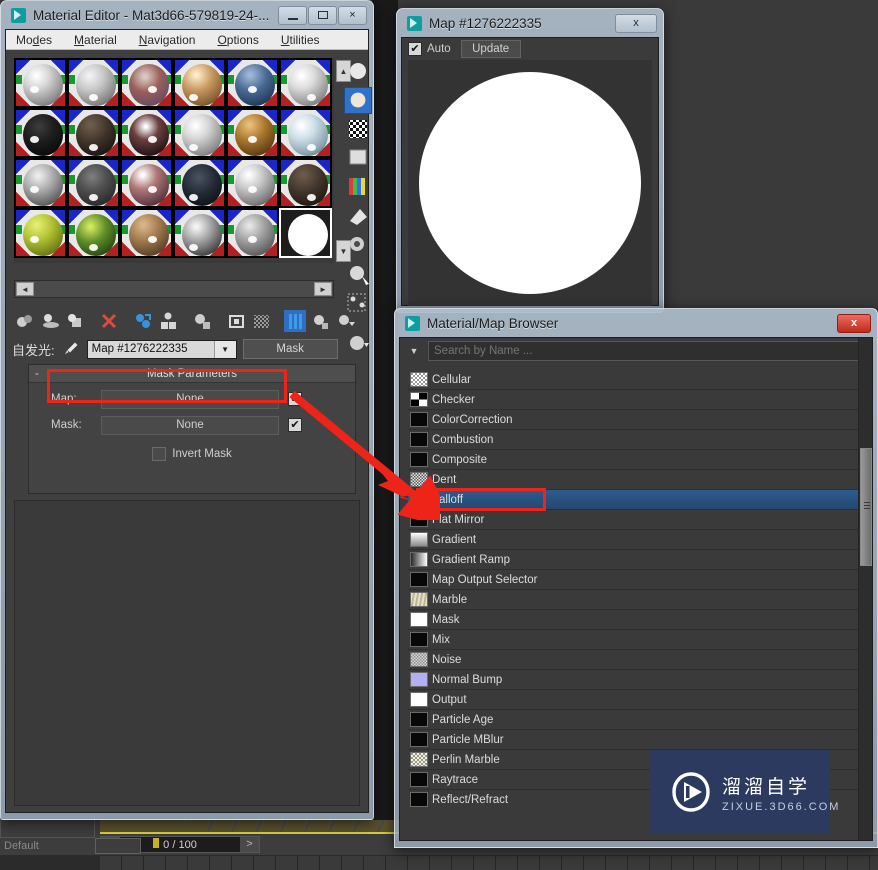 The height and width of the screenshot is (870, 878). What do you see at coordinates (358, 187) in the screenshot?
I see `video-color-check-icon` at bounding box center [358, 187].